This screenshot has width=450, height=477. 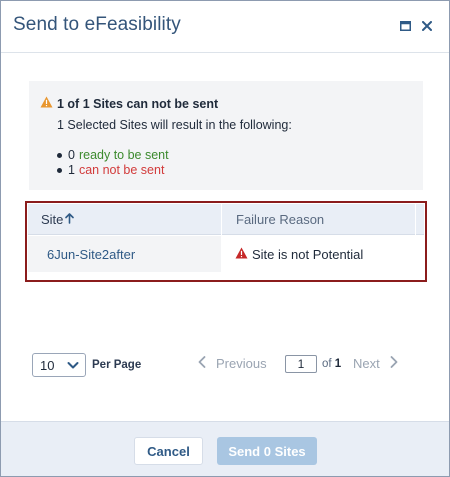 What do you see at coordinates (138, 104) in the screenshot?
I see `summary-heading: 1 of 1 Sites can not be sent` at bounding box center [138, 104].